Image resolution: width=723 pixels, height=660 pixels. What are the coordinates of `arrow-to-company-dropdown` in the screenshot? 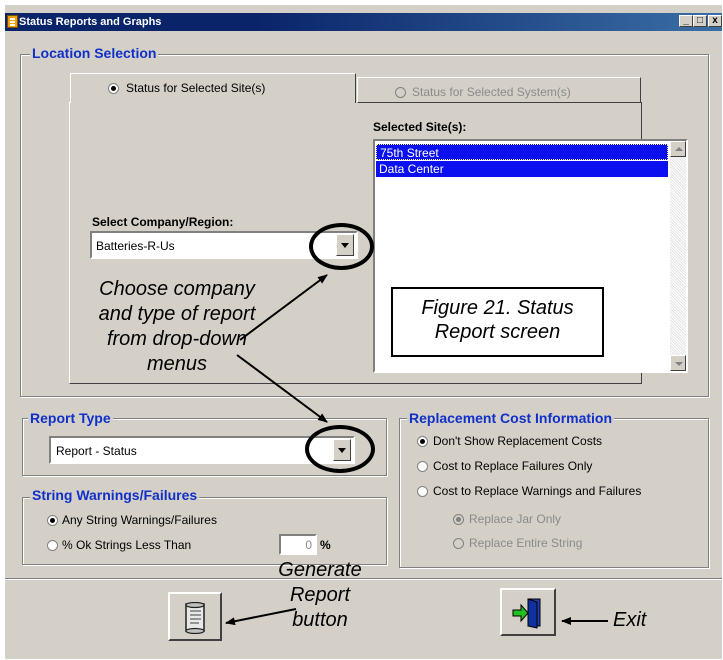 It's located at (283, 307).